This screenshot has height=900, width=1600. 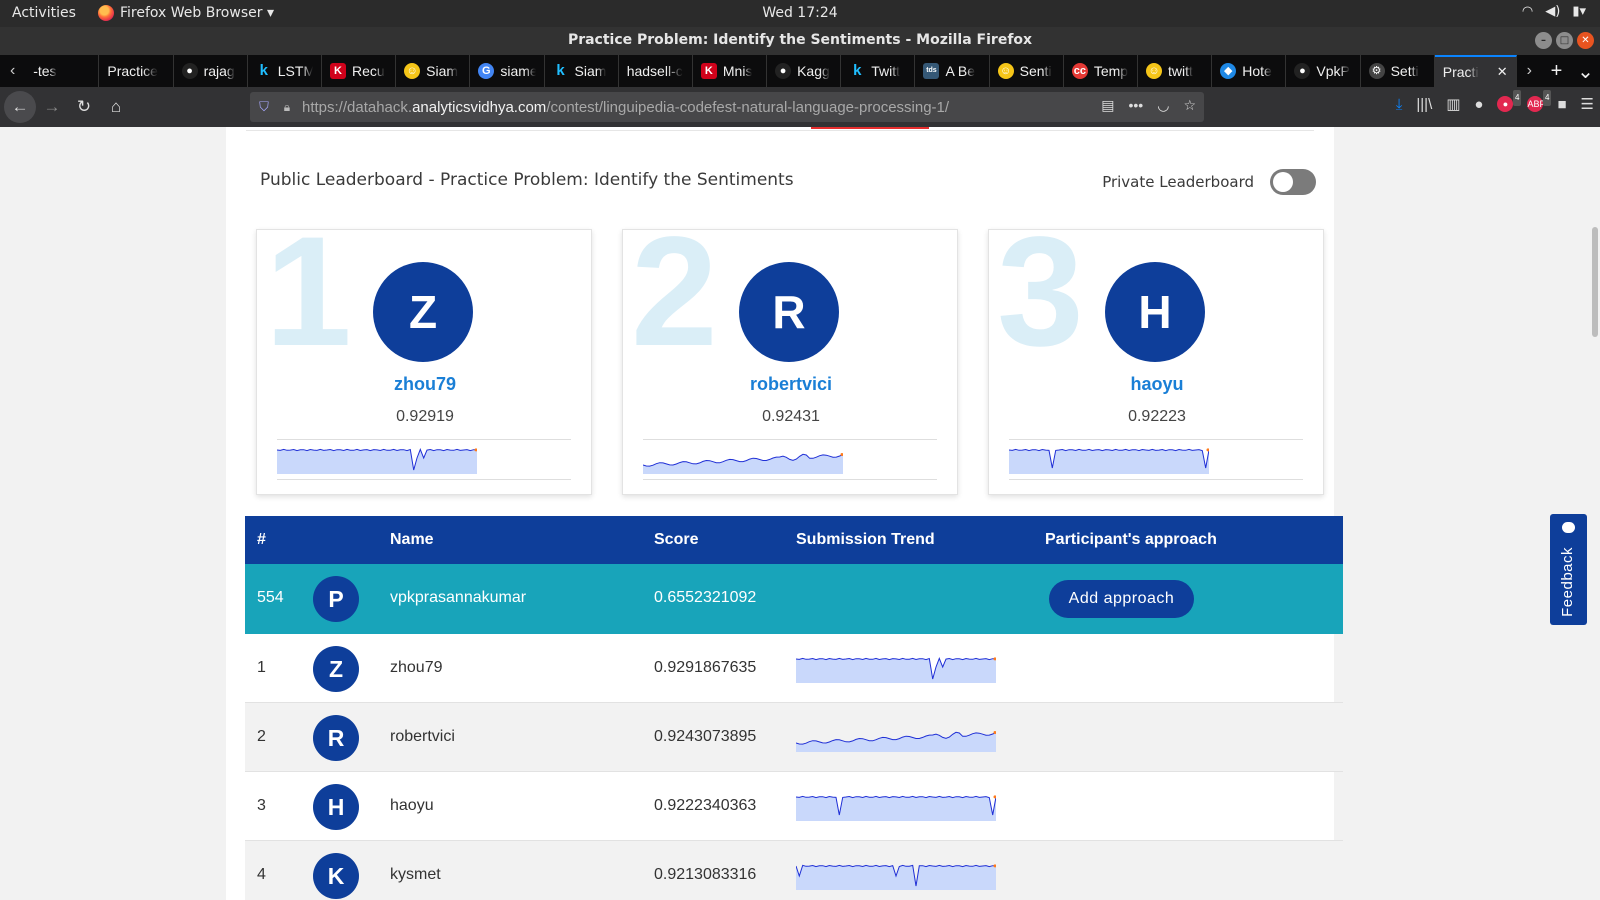 I want to click on browser-tab: hadsell-c, so click(x=656, y=71).